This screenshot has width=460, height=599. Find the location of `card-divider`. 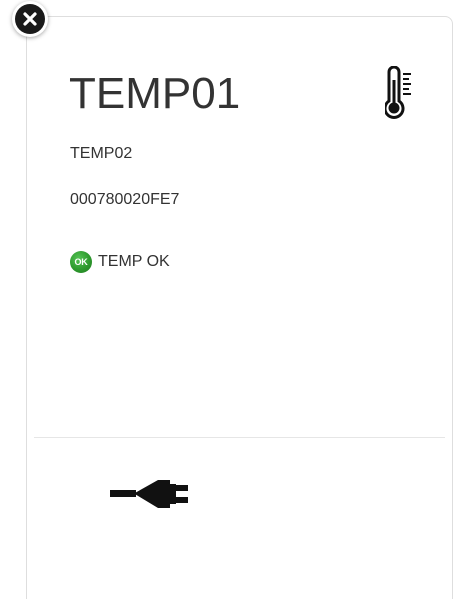

card-divider is located at coordinates (239, 437).